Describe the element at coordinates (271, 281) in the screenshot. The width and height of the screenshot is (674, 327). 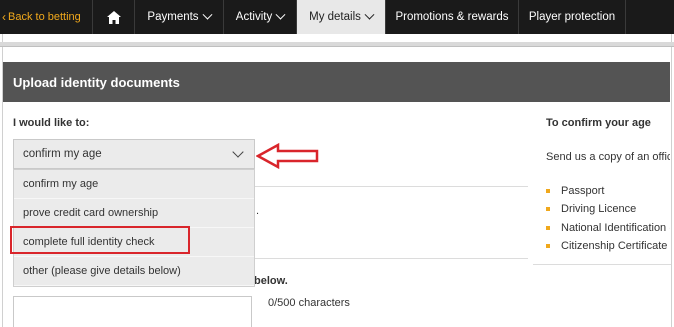
I see `background-text: below.` at that location.